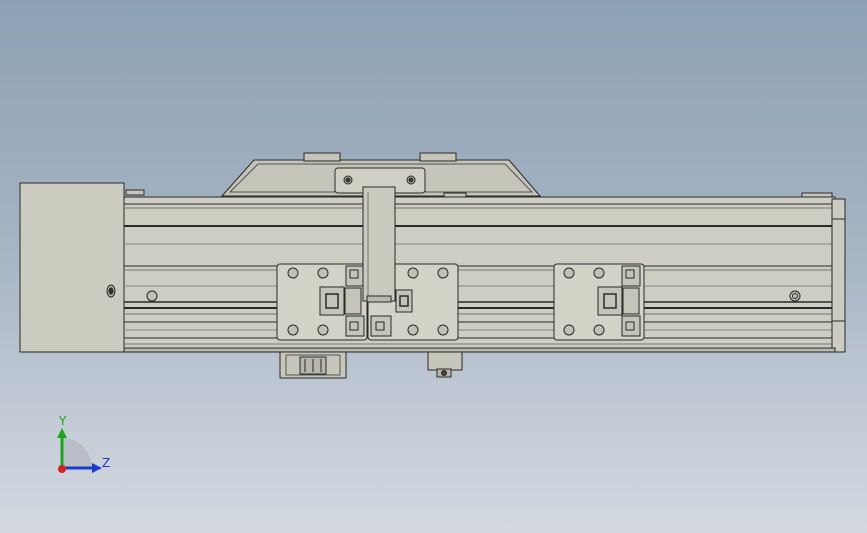 The height and width of the screenshot is (533, 867). What do you see at coordinates (838, 275) in the screenshot?
I see `end-cap` at bounding box center [838, 275].